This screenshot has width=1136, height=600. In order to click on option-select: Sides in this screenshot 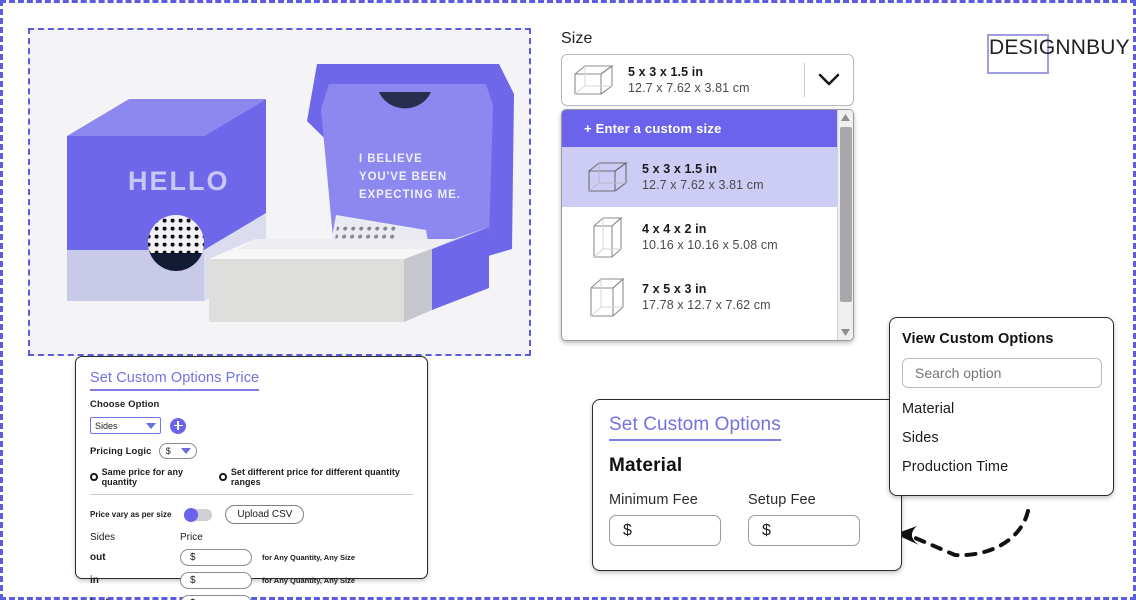, I will do `click(125, 425)`.